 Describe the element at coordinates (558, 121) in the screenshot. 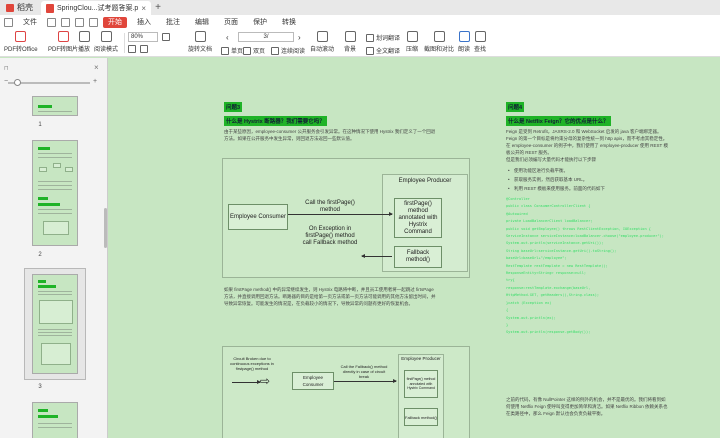

I see `question-heading: 什么是 Netflix Feign？它的优点是什么？` at that location.